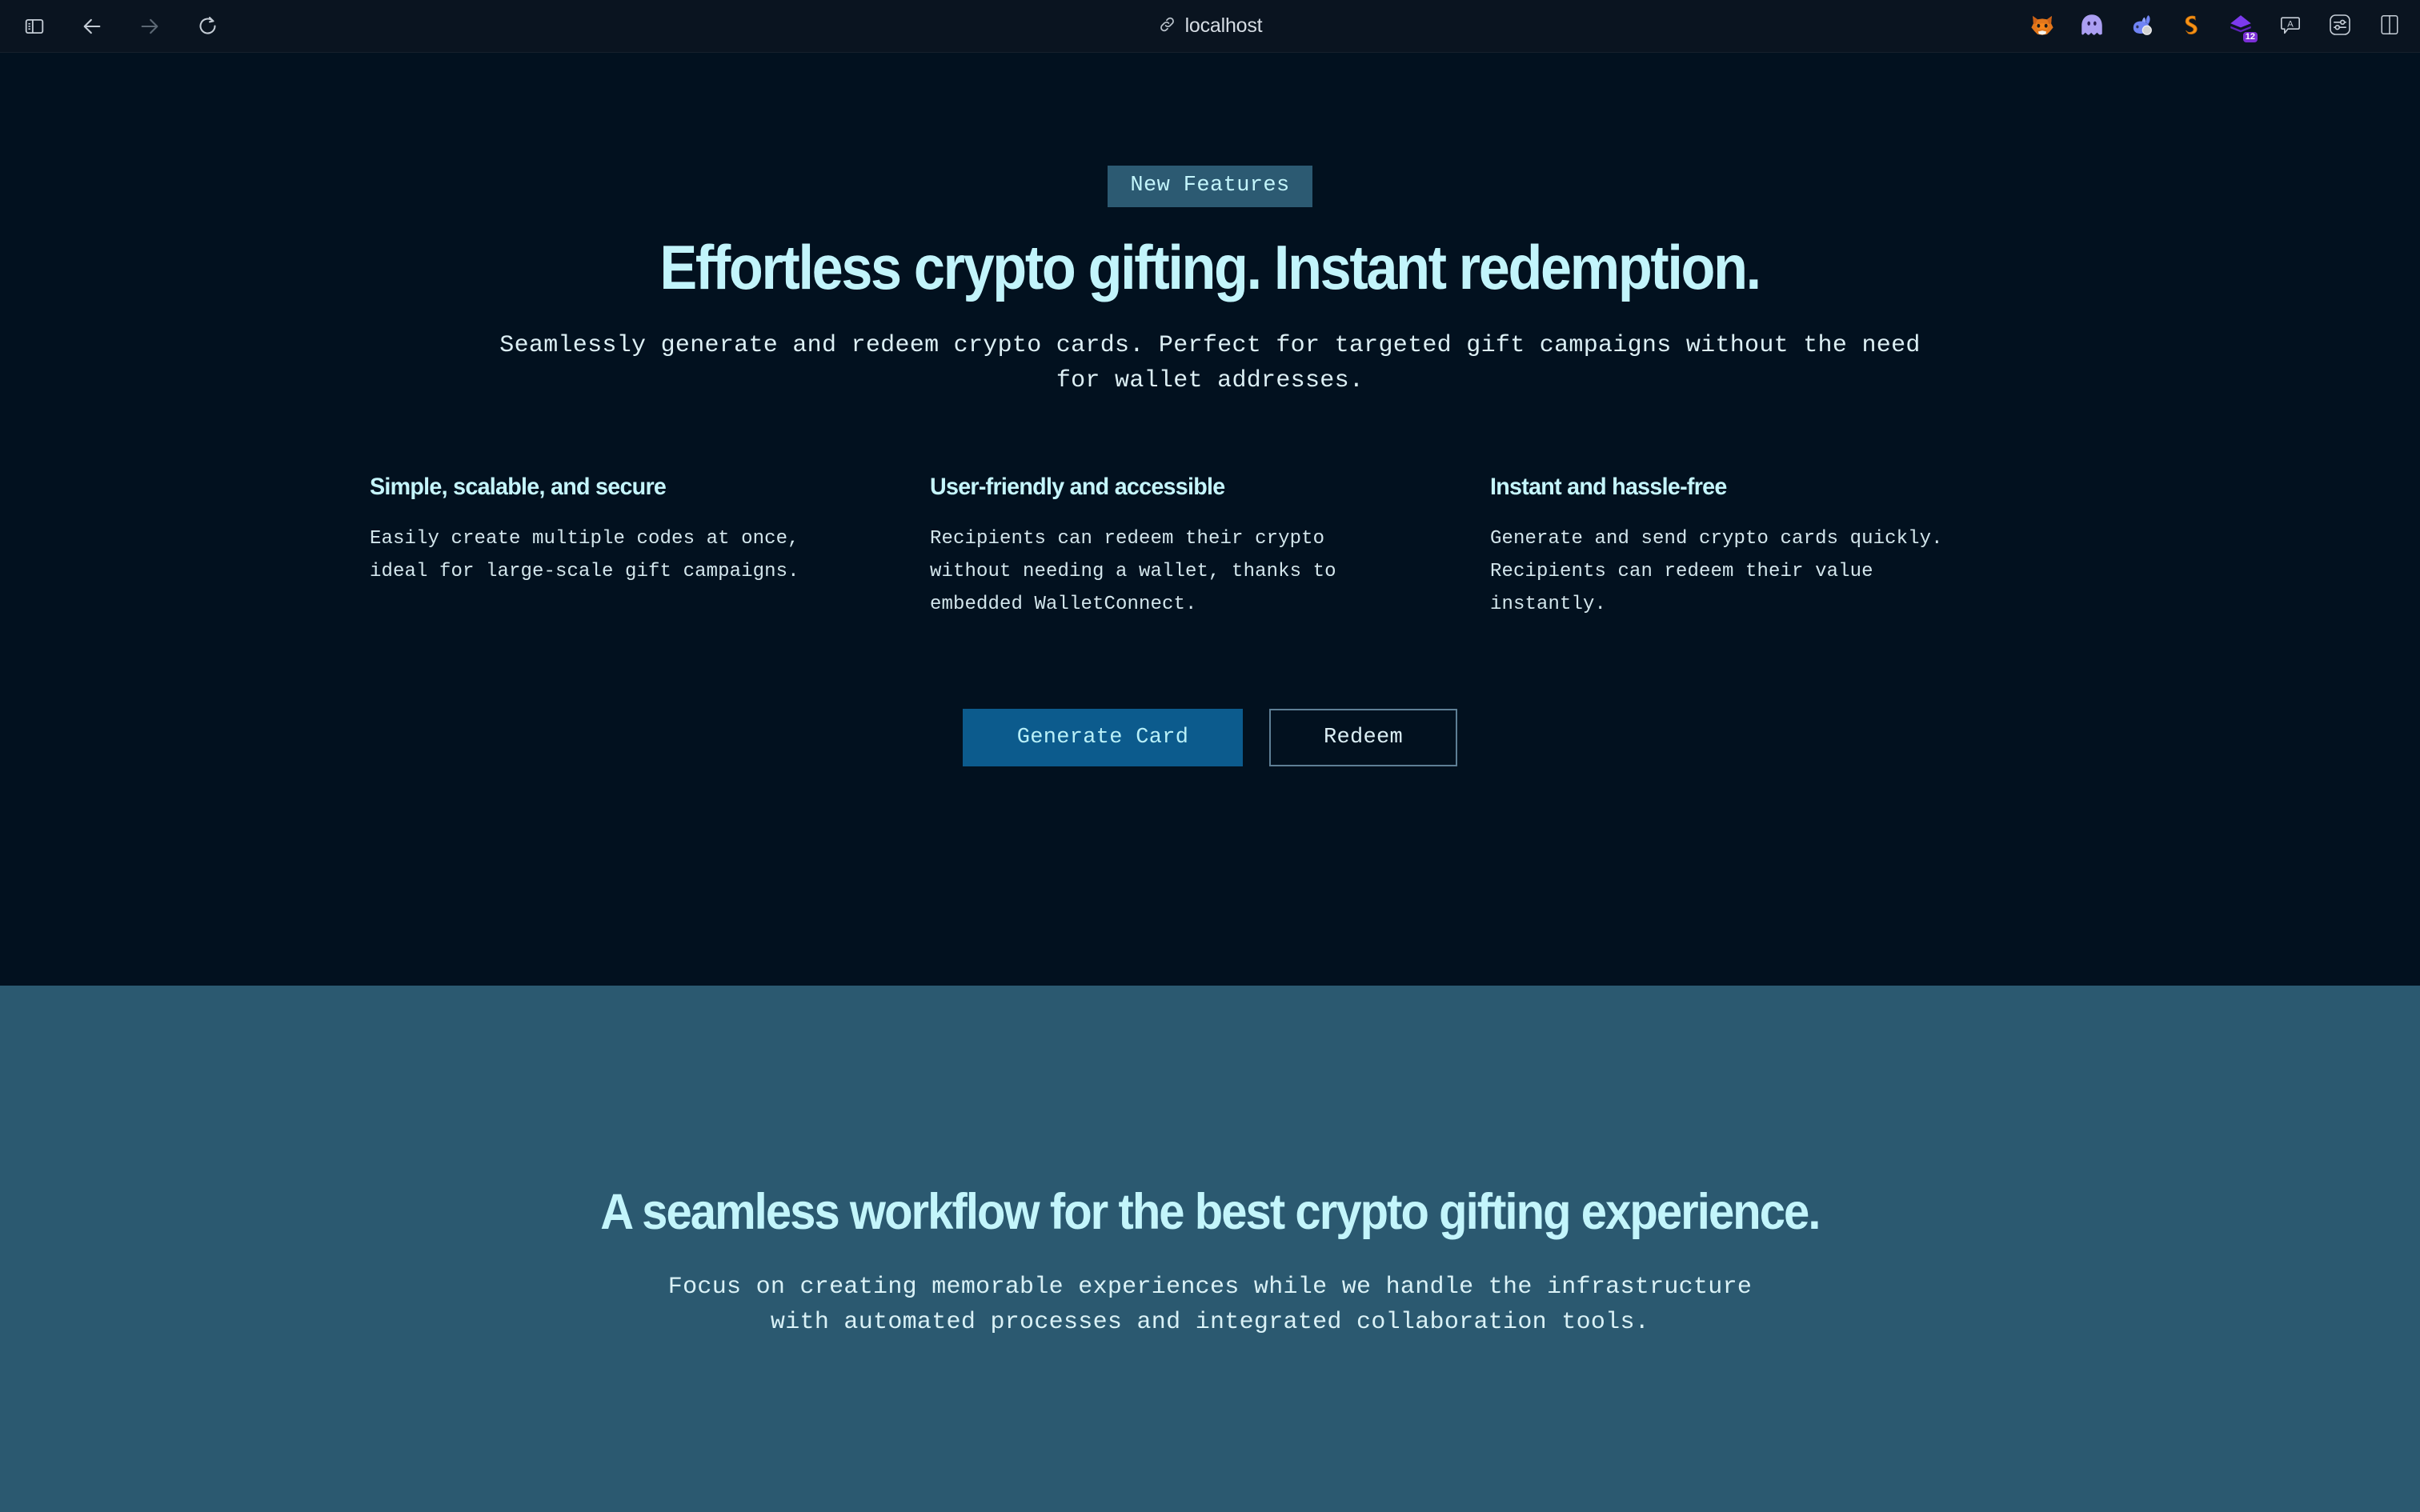 The width and height of the screenshot is (2420, 1512). I want to click on arrow-left-icon, so click(92, 26).